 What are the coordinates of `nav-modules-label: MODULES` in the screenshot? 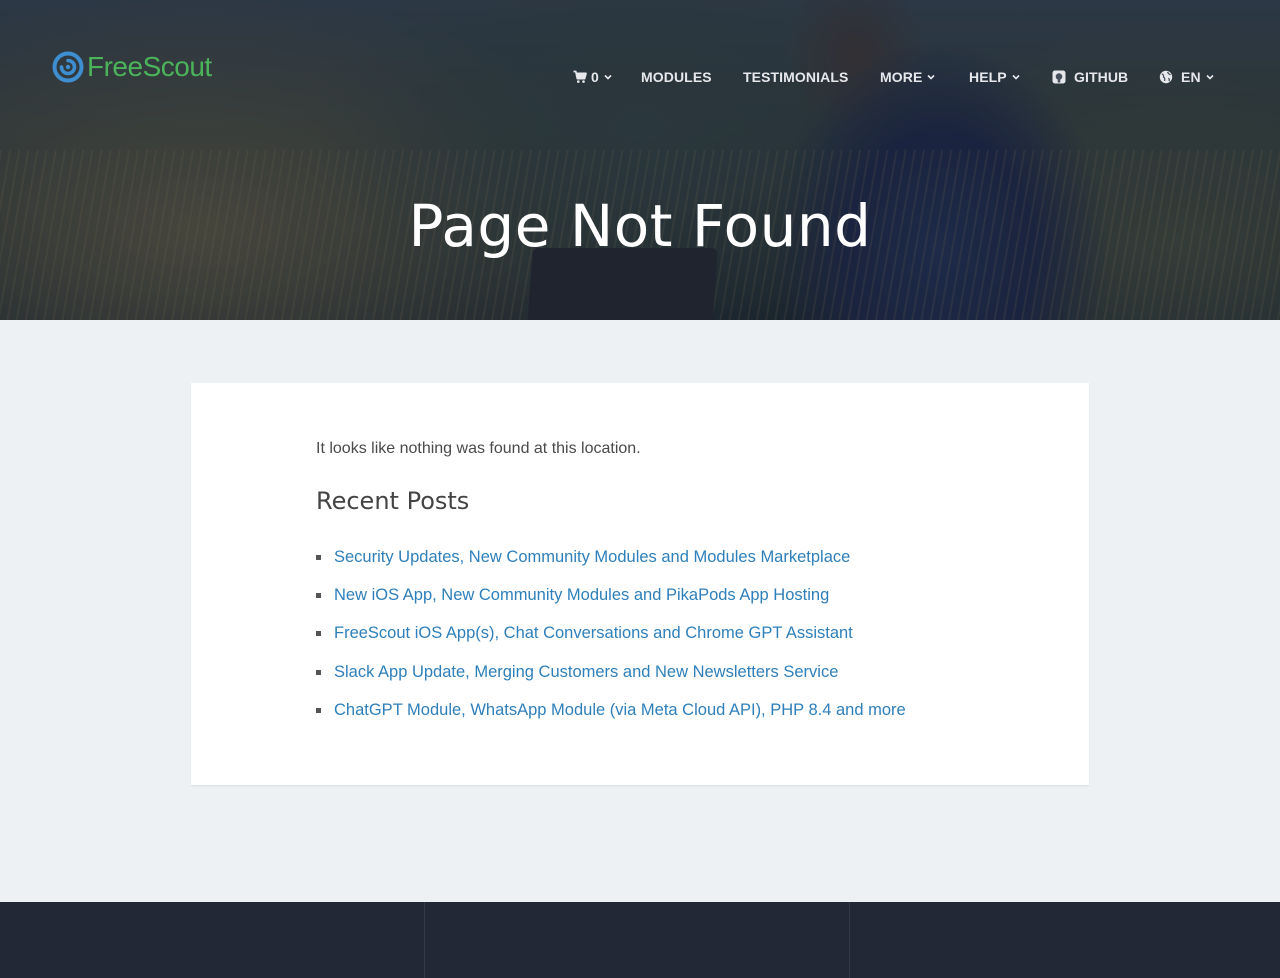 It's located at (676, 77).